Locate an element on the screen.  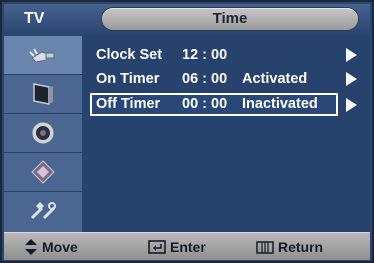
row-status: Activated is located at coordinates (275, 79).